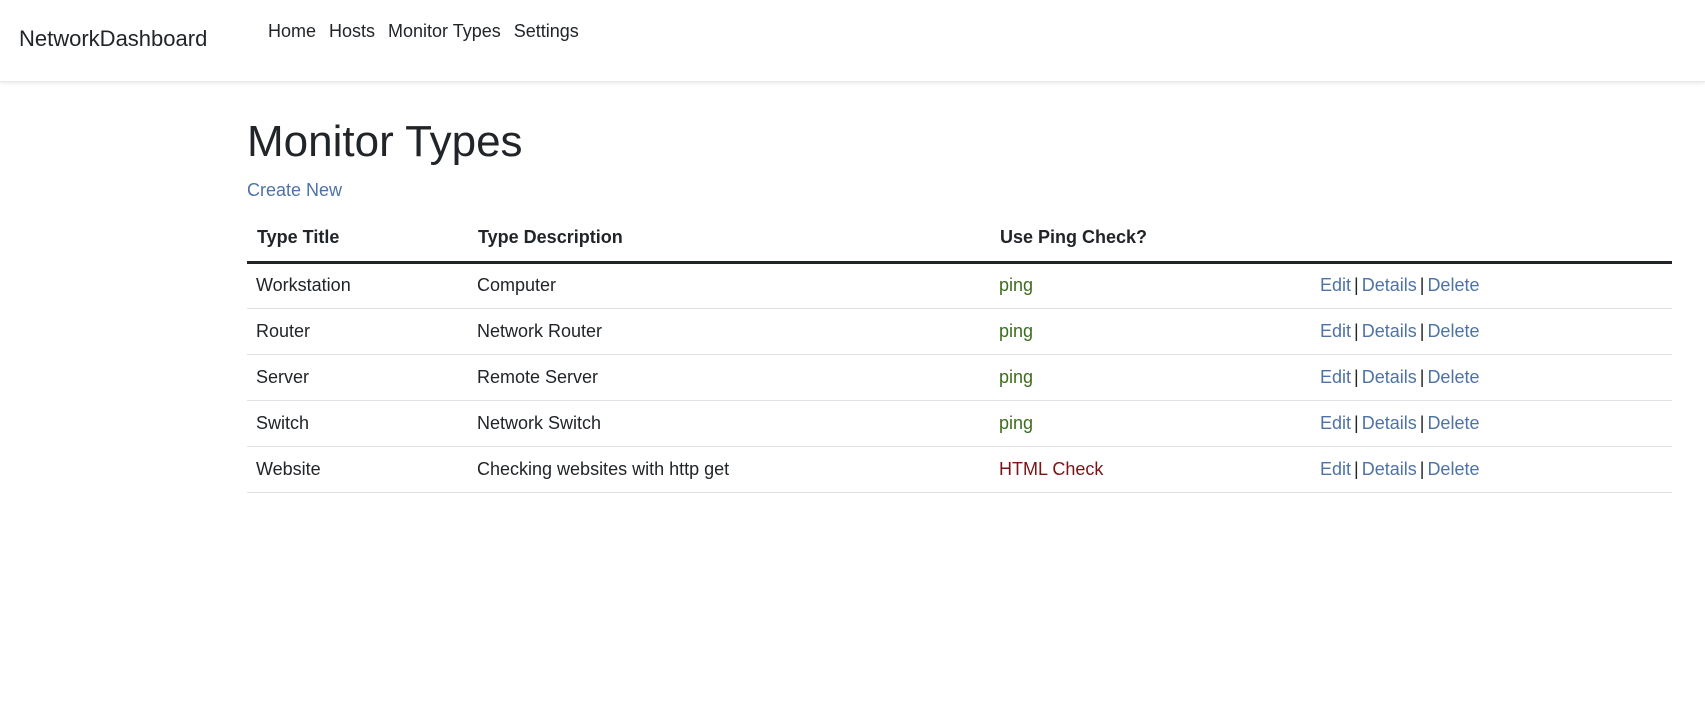 The height and width of the screenshot is (724, 1705). What do you see at coordinates (357, 285) in the screenshot?
I see `cell-type-title: Workstation` at bounding box center [357, 285].